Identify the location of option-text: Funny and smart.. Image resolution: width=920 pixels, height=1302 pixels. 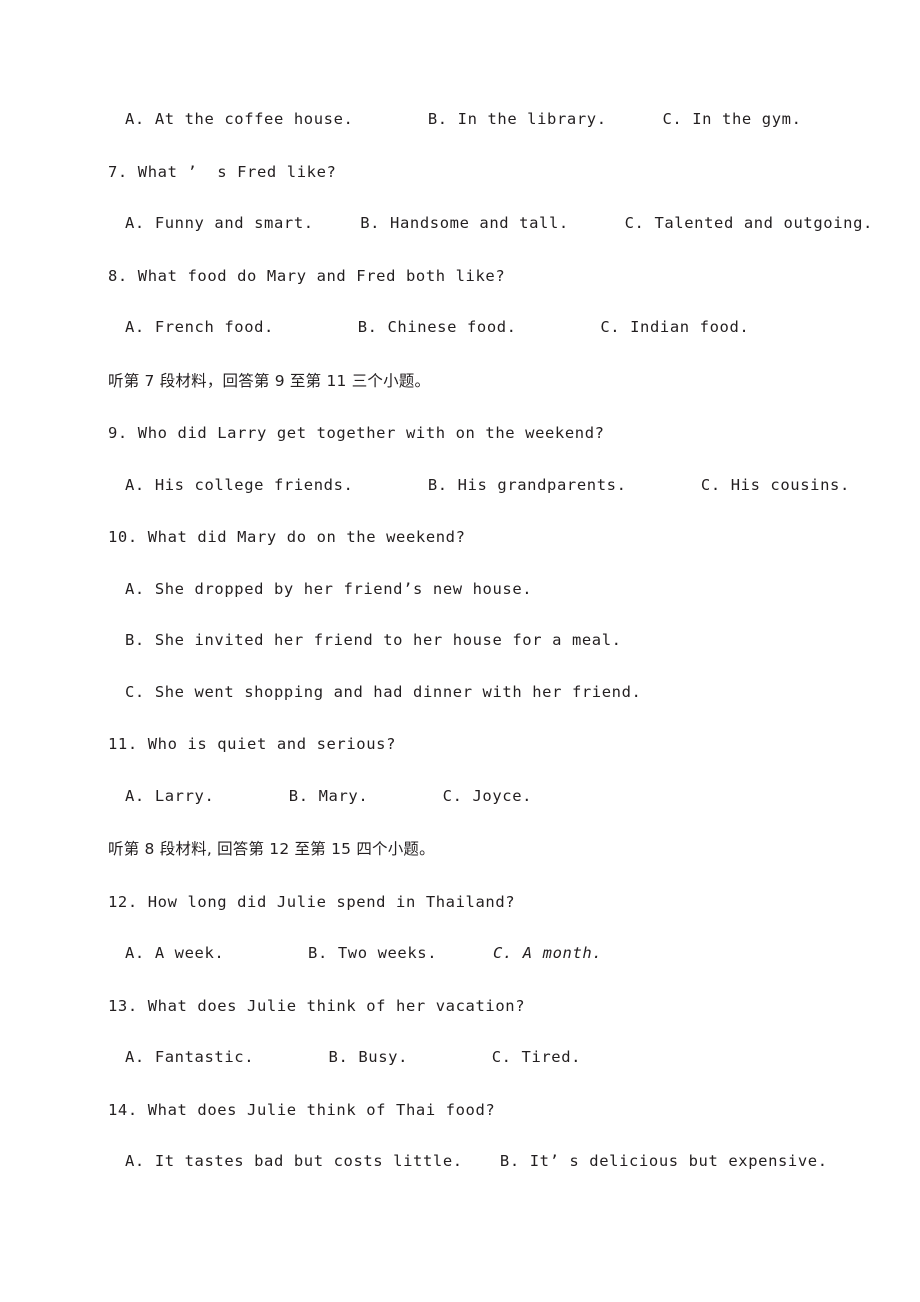
(234, 223).